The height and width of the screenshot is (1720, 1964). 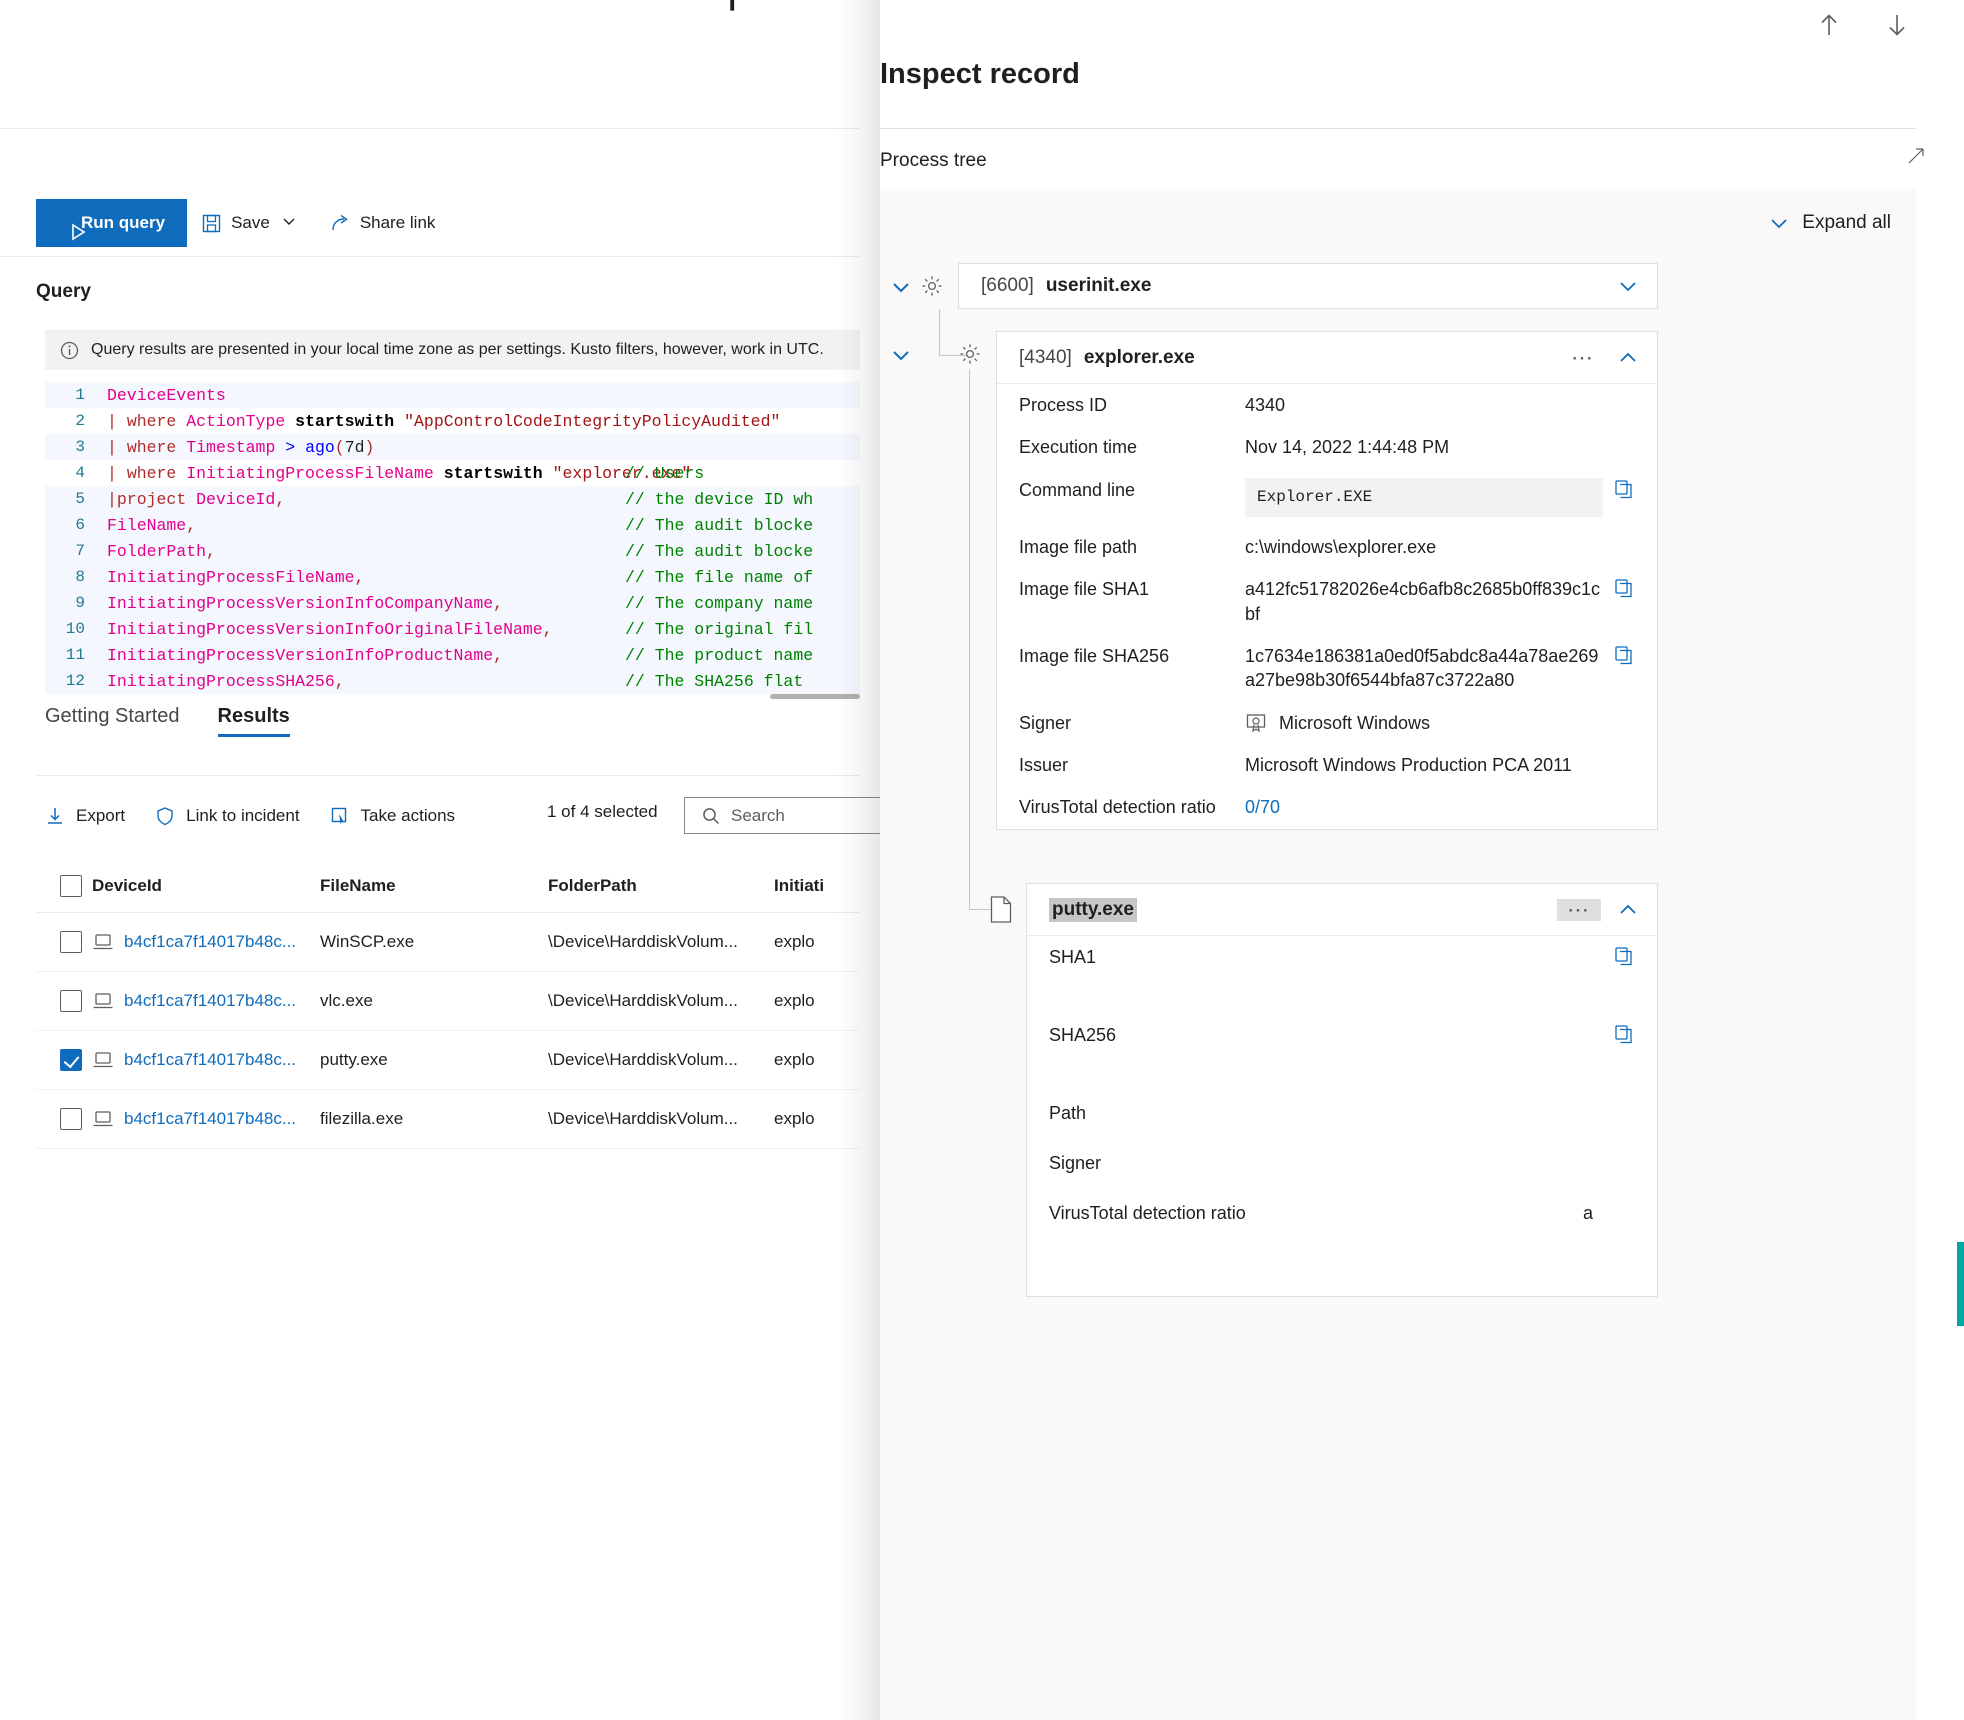 What do you see at coordinates (901, 287) in the screenshot?
I see `toggle-userinit-node` at bounding box center [901, 287].